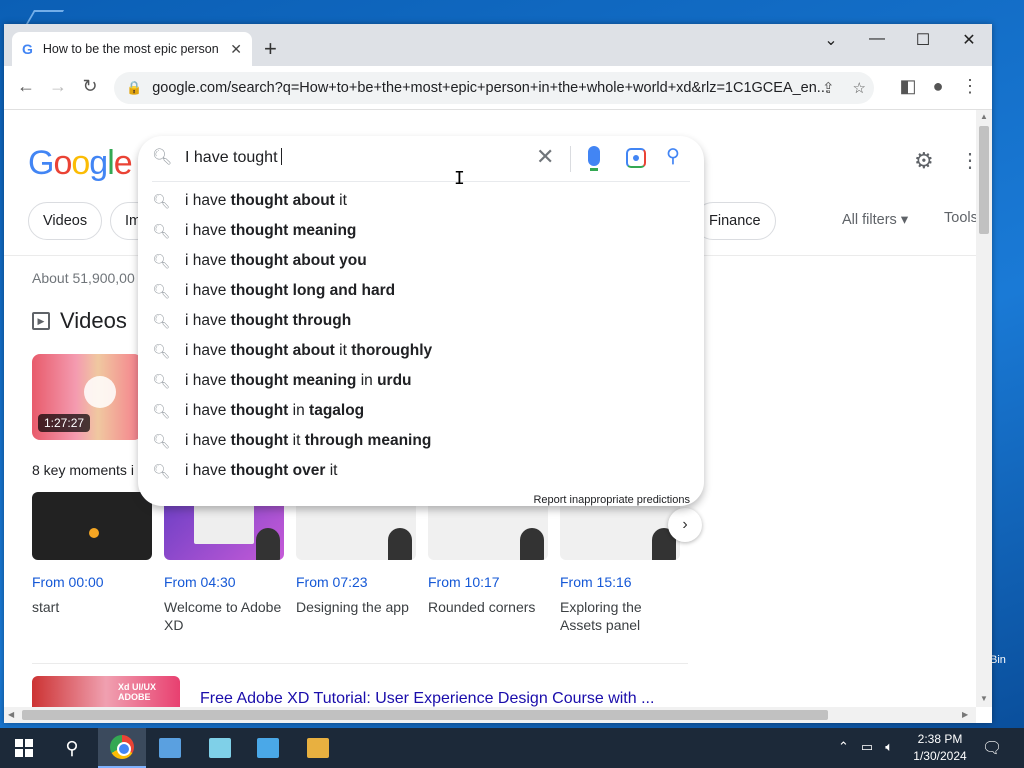 Image resolution: width=1024 pixels, height=768 pixels. What do you see at coordinates (488, 554) in the screenshot?
I see `moment-item: From 10:17 Rounded corners` at bounding box center [488, 554].